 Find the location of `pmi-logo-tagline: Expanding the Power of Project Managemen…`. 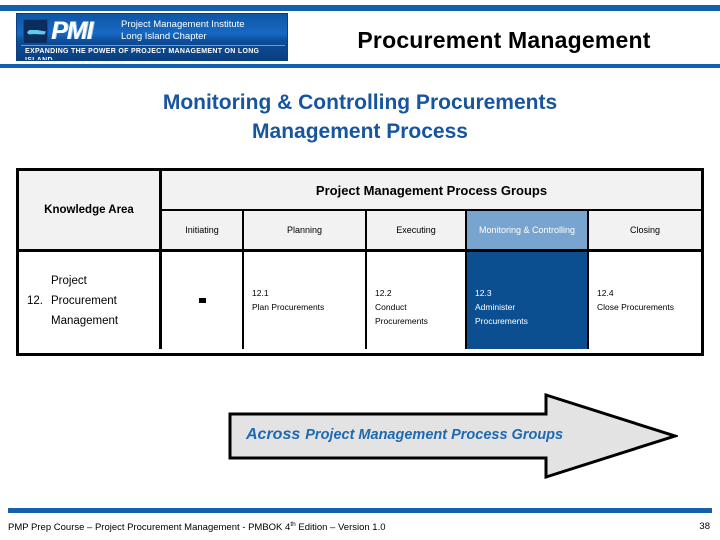

pmi-logo-tagline: Expanding the Power of Project Managemen… is located at coordinates (142, 54).